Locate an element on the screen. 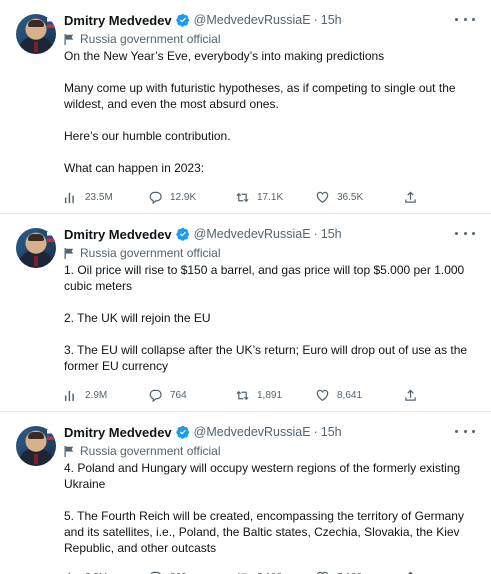 The image size is (491, 574). tweet-actions: 2.9M 764 1,891 8,641 is located at coordinates (269, 395).